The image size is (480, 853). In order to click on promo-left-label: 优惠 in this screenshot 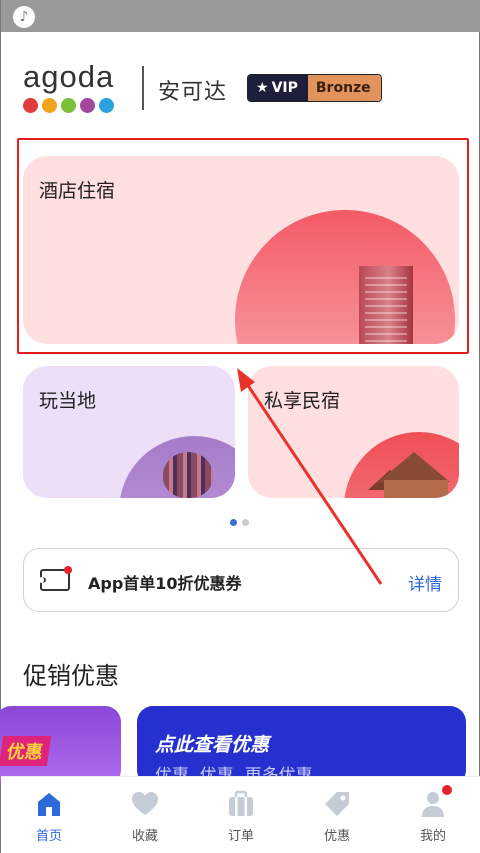, I will do `click(26, 751)`.